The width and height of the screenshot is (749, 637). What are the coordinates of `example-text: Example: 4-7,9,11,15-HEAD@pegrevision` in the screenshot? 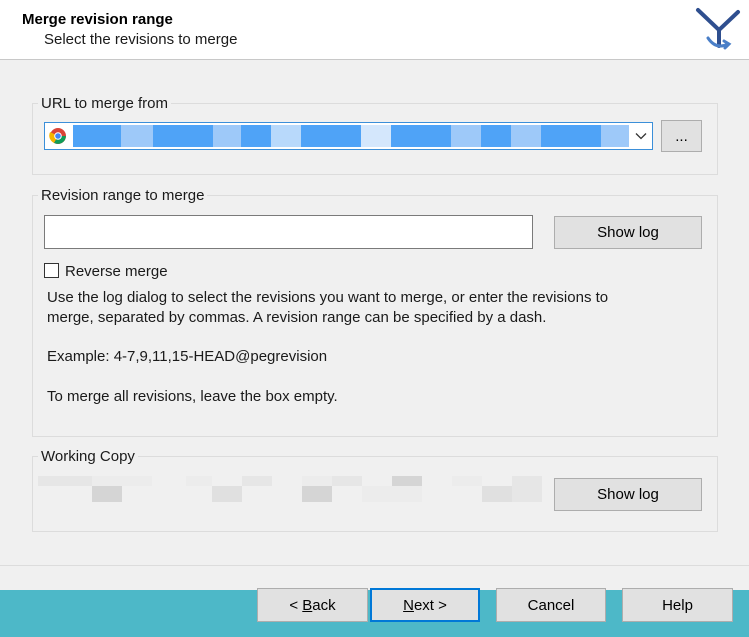 It's located at (187, 356).